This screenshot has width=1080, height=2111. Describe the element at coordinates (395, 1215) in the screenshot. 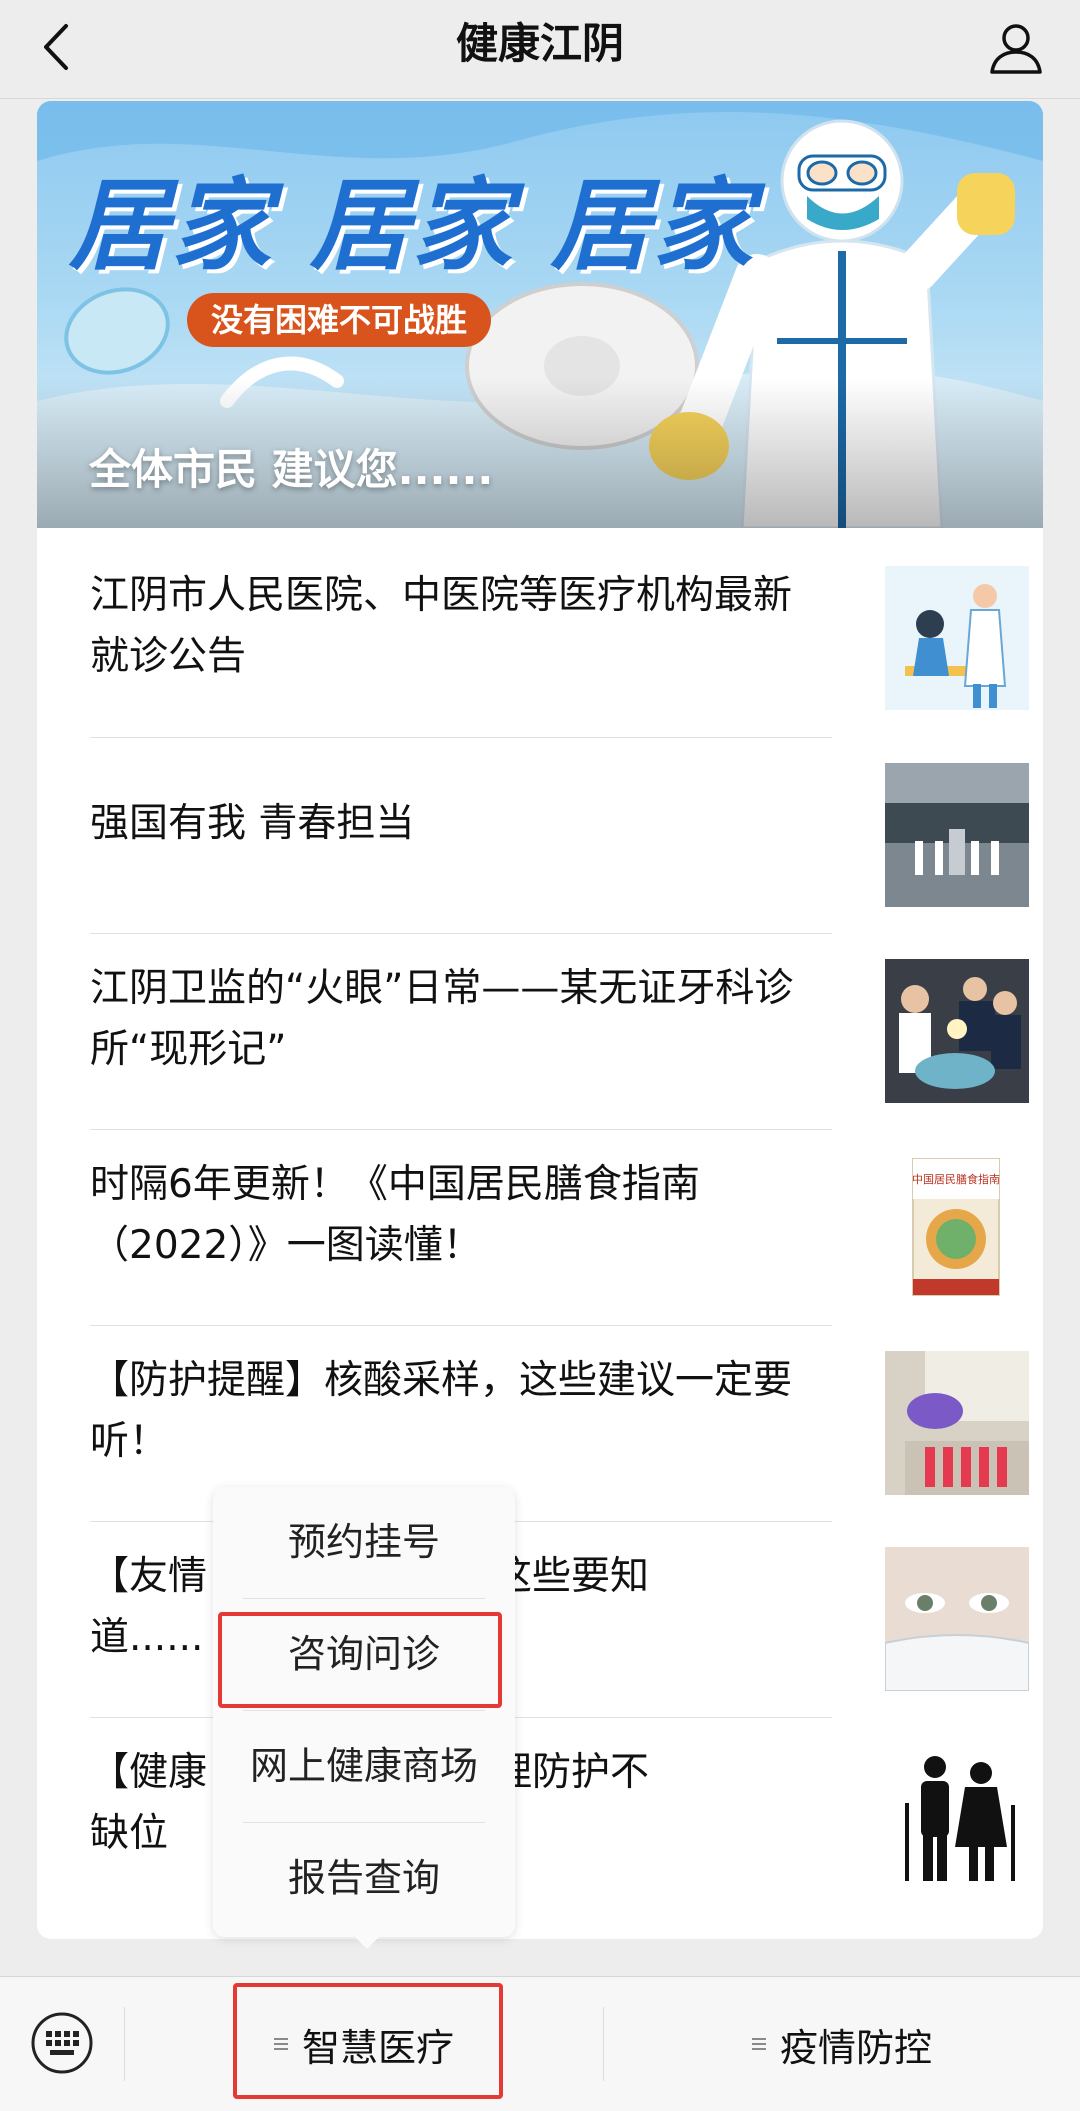

I see `article-title: 时隔6年更新！《中国居民膳食指南（2022）》一图读懂！` at that location.